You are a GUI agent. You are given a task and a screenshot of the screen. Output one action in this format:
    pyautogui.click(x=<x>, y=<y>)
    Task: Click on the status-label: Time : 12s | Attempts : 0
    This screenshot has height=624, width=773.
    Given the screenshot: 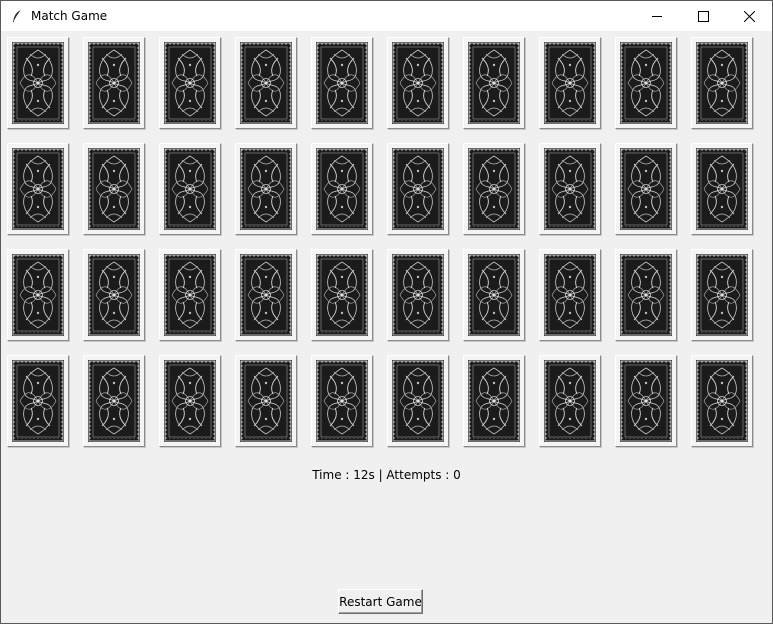 What is the action you would take?
    pyautogui.click(x=386, y=475)
    